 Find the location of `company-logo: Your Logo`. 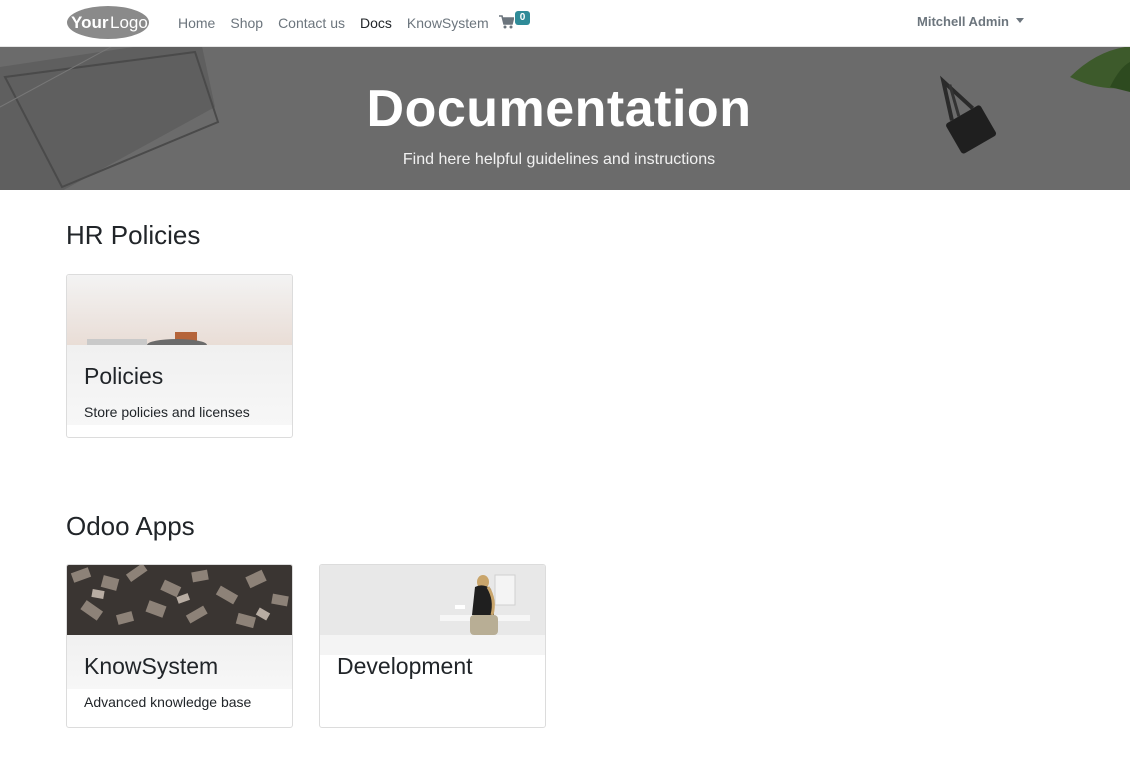

company-logo: Your Logo is located at coordinates (108, 22).